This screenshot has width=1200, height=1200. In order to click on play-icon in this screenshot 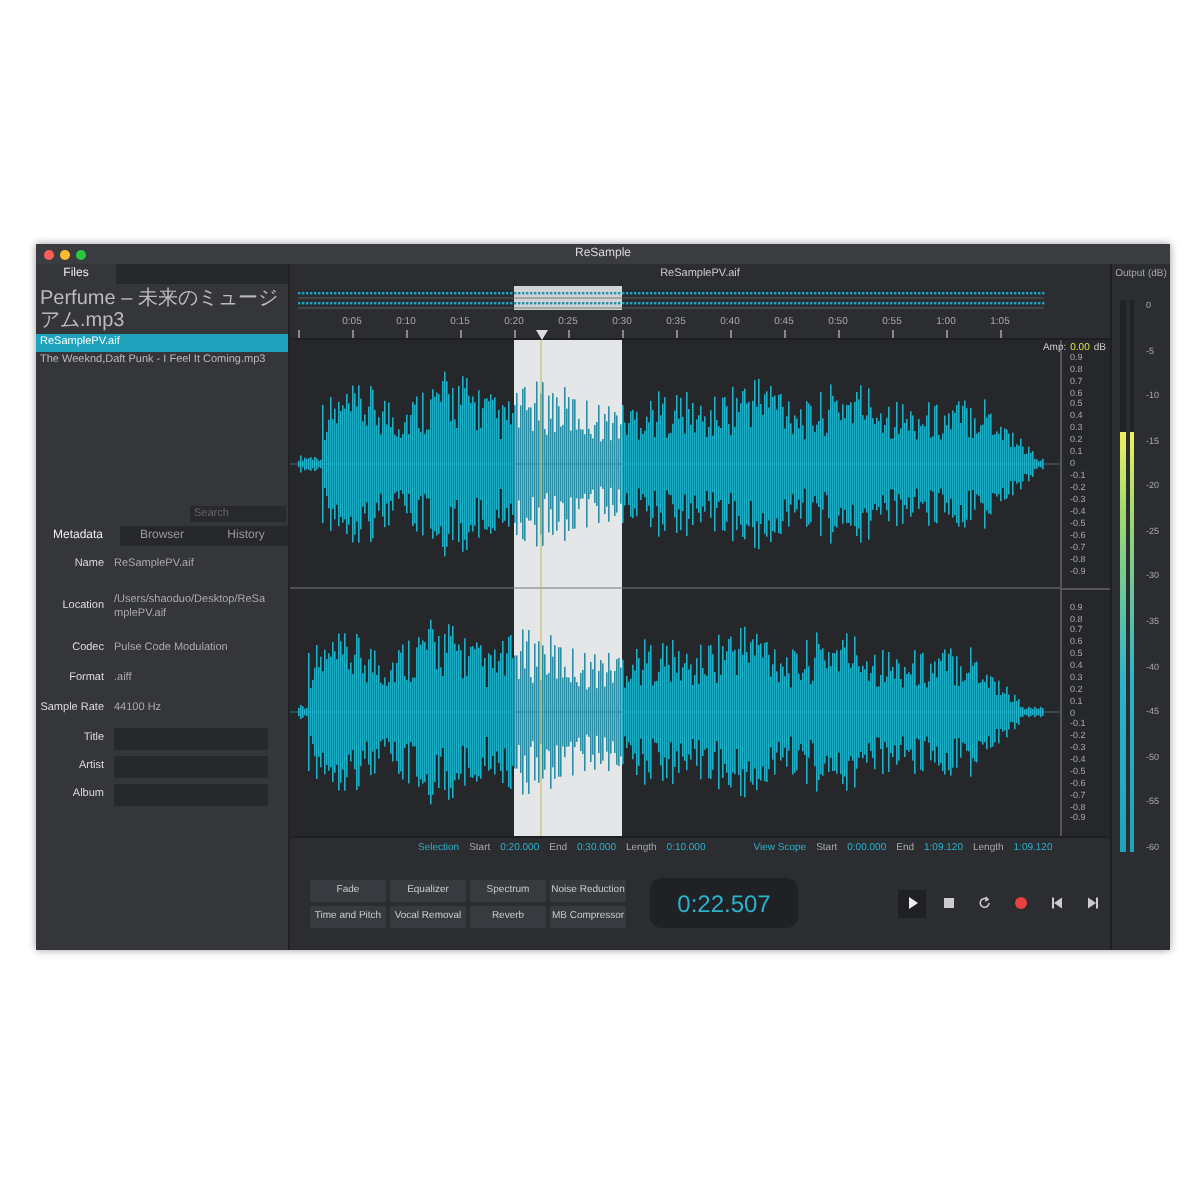, I will do `click(912, 903)`.